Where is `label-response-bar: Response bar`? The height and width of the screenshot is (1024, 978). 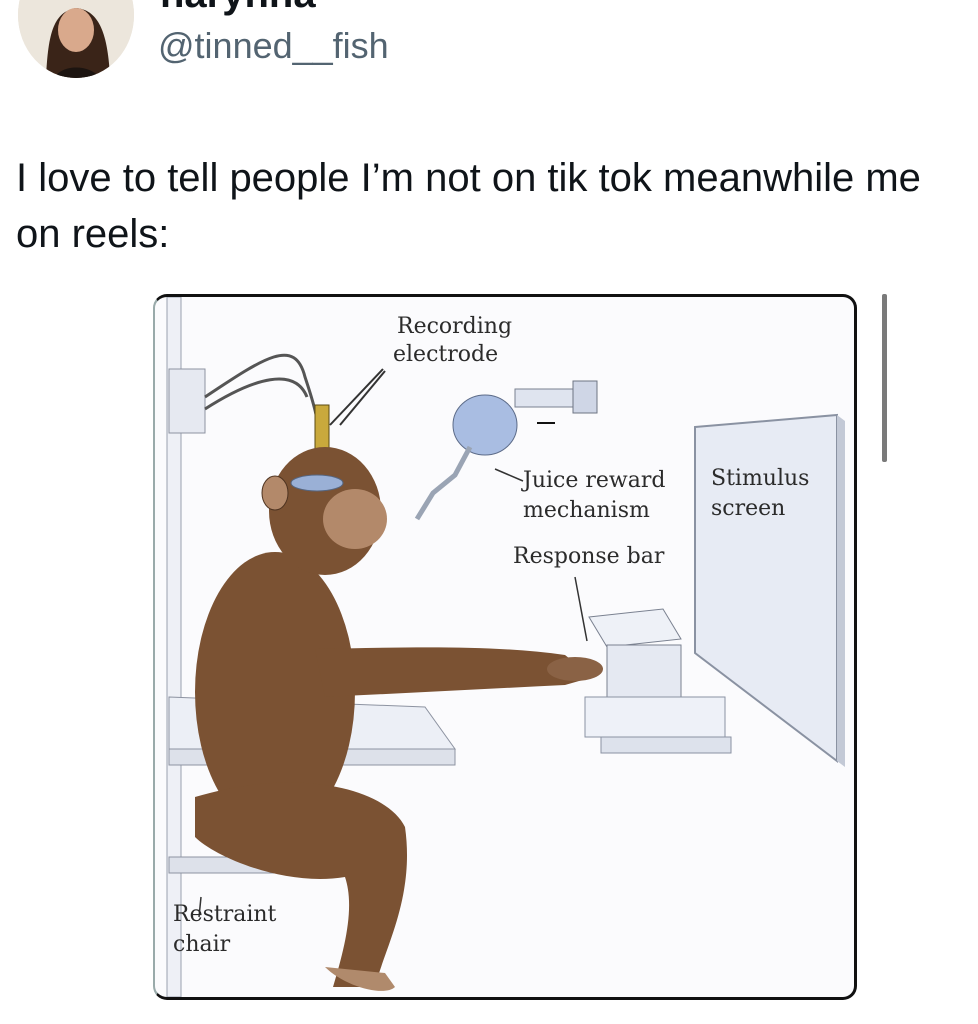 label-response-bar: Response bar is located at coordinates (589, 556).